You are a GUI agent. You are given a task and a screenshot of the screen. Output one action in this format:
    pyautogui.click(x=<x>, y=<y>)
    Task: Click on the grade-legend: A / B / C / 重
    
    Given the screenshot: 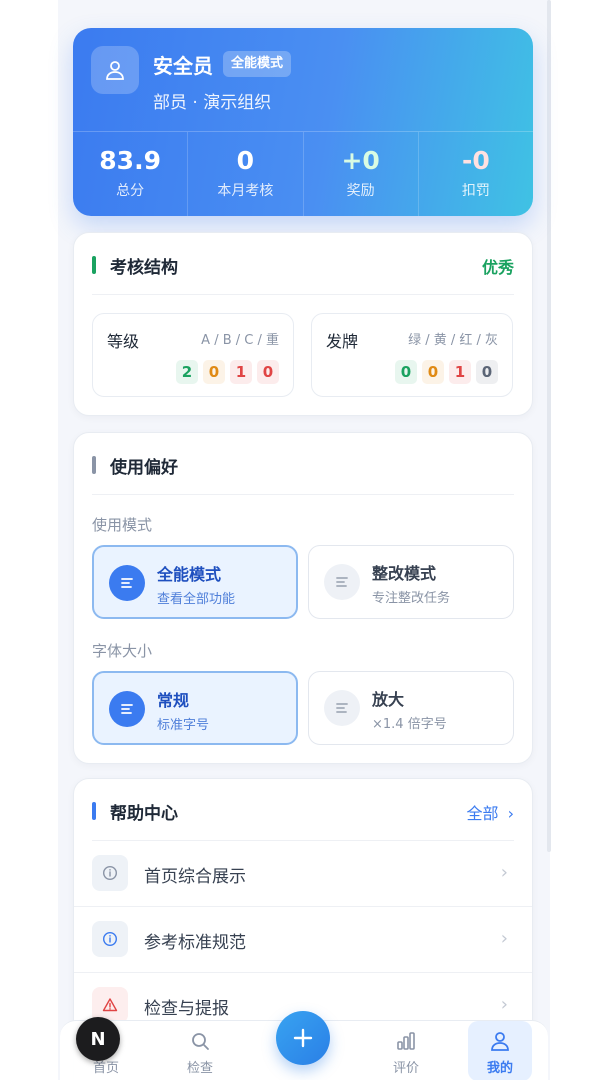 What is the action you would take?
    pyautogui.click(x=240, y=340)
    